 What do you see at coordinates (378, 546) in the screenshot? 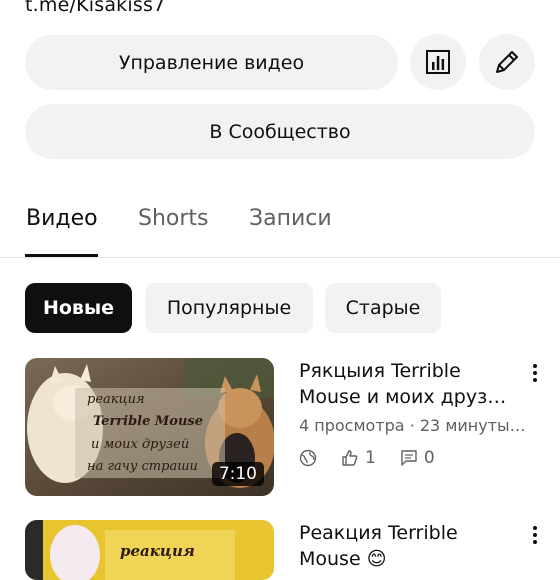
I see `video-title: Реакция Terrible Mouse 😊` at bounding box center [378, 546].